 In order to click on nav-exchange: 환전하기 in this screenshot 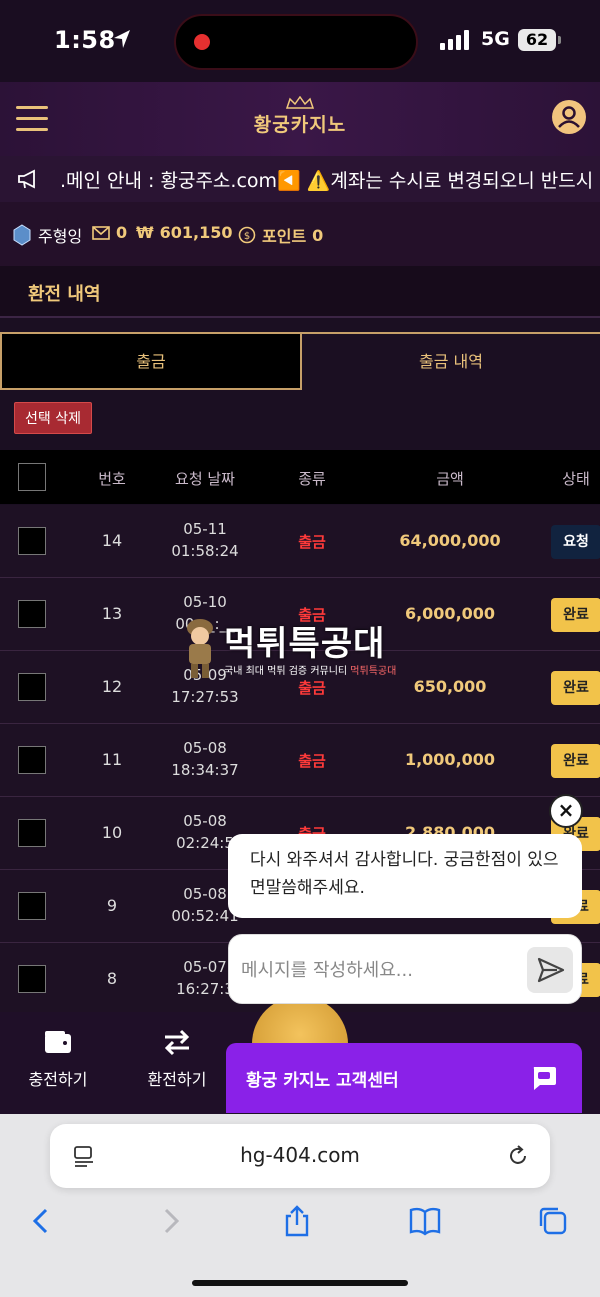, I will do `click(177, 1059)`.